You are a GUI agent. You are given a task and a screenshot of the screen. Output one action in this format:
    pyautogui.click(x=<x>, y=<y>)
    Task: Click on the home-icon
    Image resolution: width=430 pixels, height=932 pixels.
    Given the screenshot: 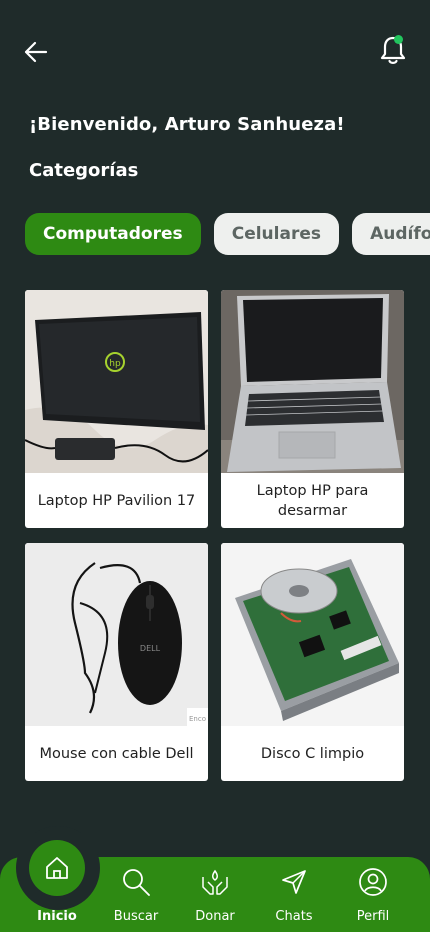 What is the action you would take?
    pyautogui.click(x=57, y=868)
    